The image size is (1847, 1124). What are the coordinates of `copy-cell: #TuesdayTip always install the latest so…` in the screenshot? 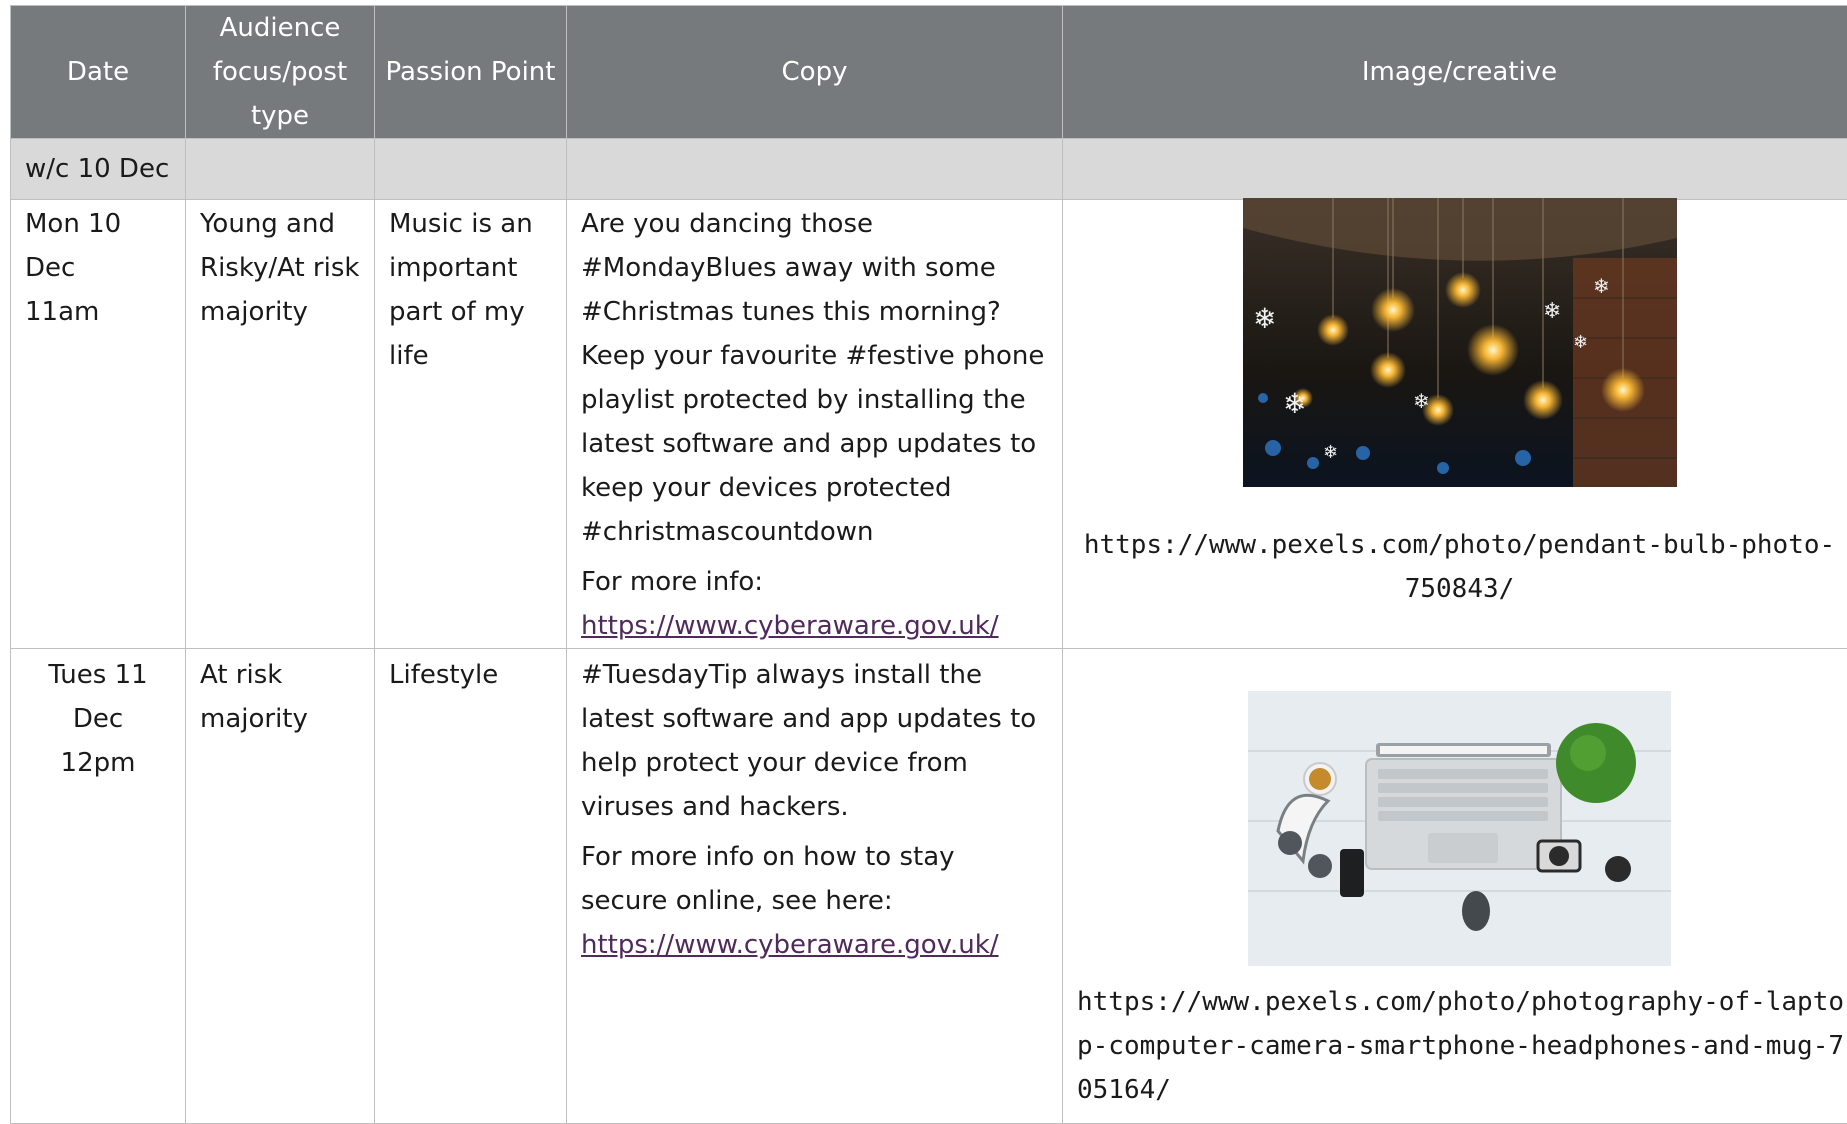 It's located at (815, 886).